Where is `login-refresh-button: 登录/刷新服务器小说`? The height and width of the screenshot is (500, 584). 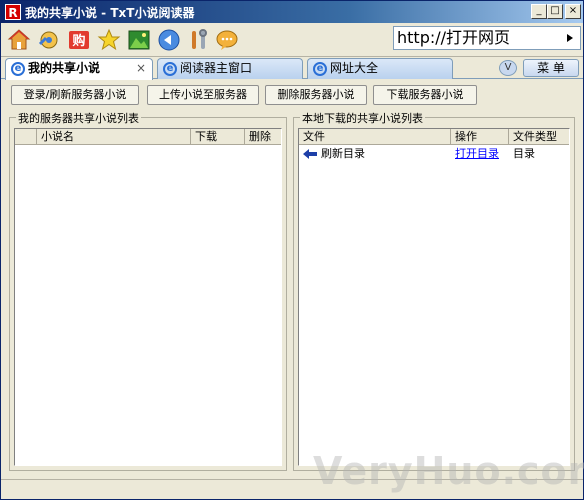 login-refresh-button: 登录/刷新服务器小说 is located at coordinates (75, 95).